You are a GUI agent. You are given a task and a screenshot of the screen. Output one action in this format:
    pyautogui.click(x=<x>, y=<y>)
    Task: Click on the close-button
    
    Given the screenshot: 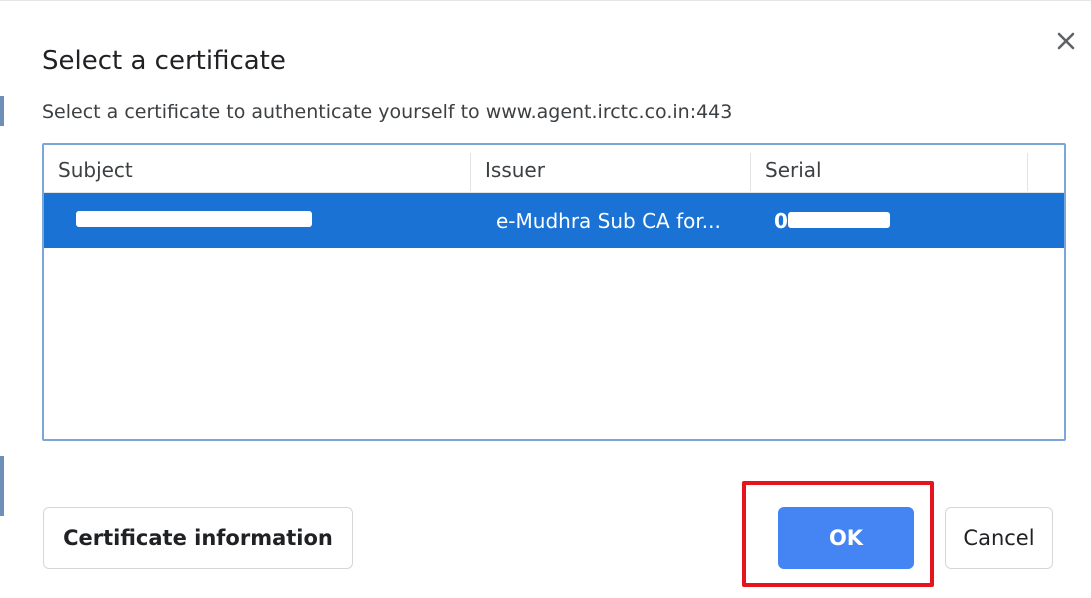 What is the action you would take?
    pyautogui.click(x=1066, y=41)
    